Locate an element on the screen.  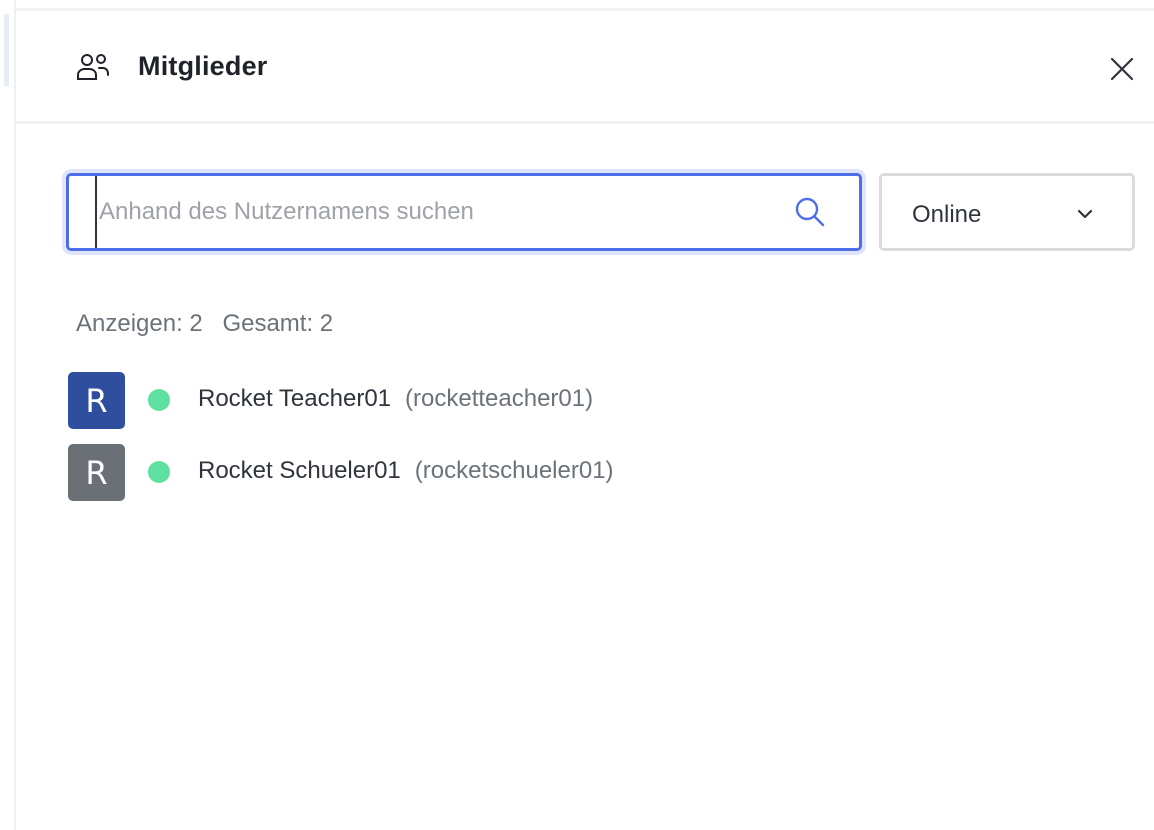
panel-title: Mitglieder is located at coordinates (203, 66).